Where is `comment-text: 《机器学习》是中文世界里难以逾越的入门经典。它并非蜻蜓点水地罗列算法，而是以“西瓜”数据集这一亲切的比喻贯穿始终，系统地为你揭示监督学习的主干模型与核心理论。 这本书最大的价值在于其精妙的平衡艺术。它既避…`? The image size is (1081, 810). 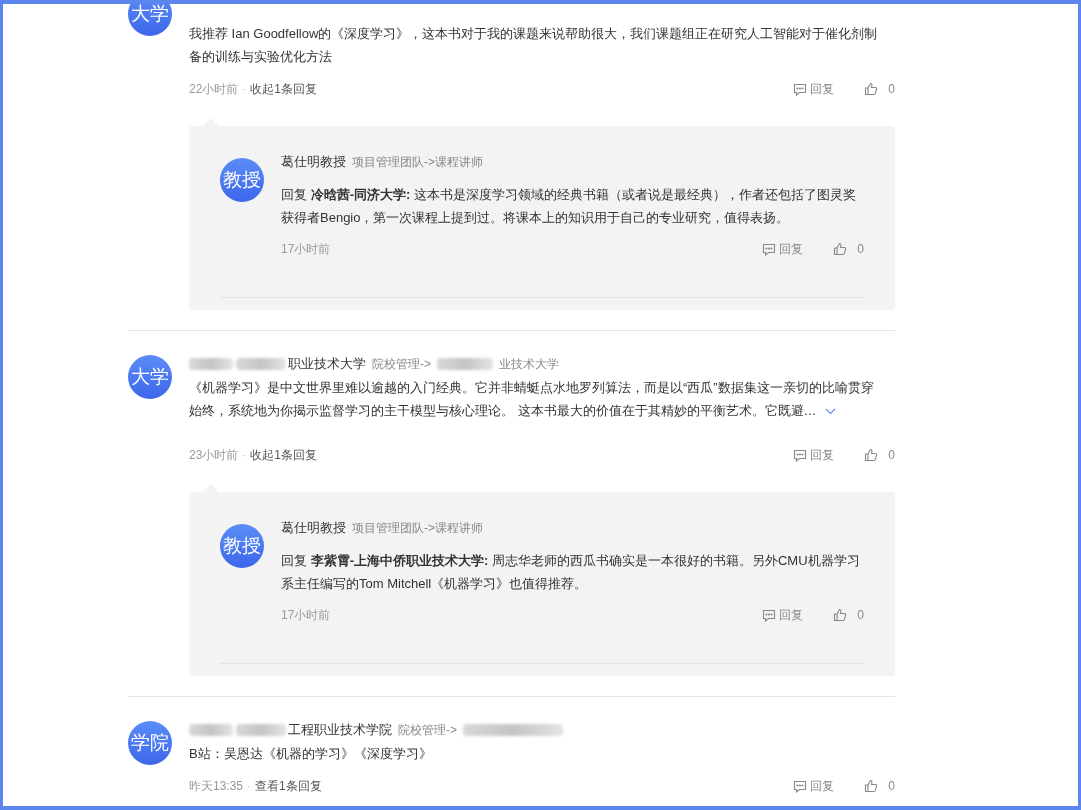
comment-text: 《机器学习》是中文世界里难以逾越的入门经典。它并非蜻蜓点水地罗列算法，而是以“西瓜”数据集这一亲切的比喻贯穿始终，系统地为你揭示监督学习的主干模型与核心理论。 这本书最大的价值在于其精妙的平衡艺术。它既避… is located at coordinates (532, 399).